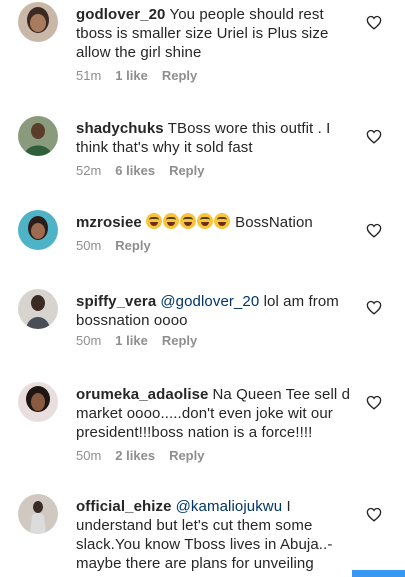 The width and height of the screenshot is (405, 577). I want to click on comment-username: shadychuks, so click(120, 128).